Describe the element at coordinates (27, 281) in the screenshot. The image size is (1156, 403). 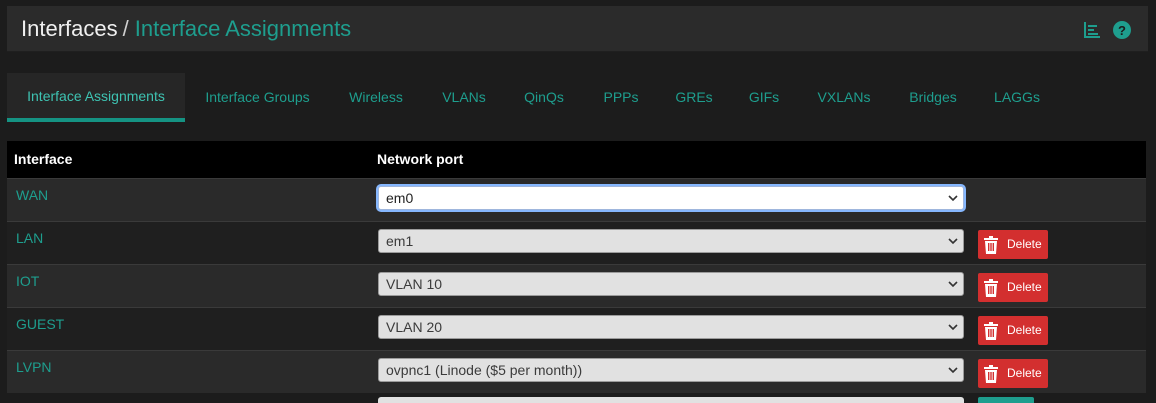
I see `interface-link-iot: IOT` at that location.